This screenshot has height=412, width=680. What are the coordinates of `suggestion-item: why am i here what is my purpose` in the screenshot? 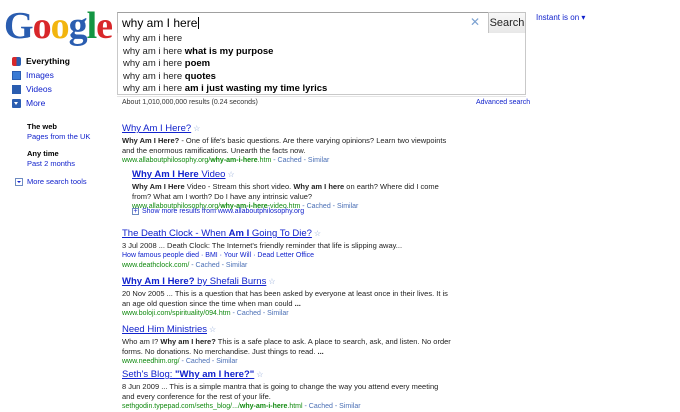 It's located at (321, 52).